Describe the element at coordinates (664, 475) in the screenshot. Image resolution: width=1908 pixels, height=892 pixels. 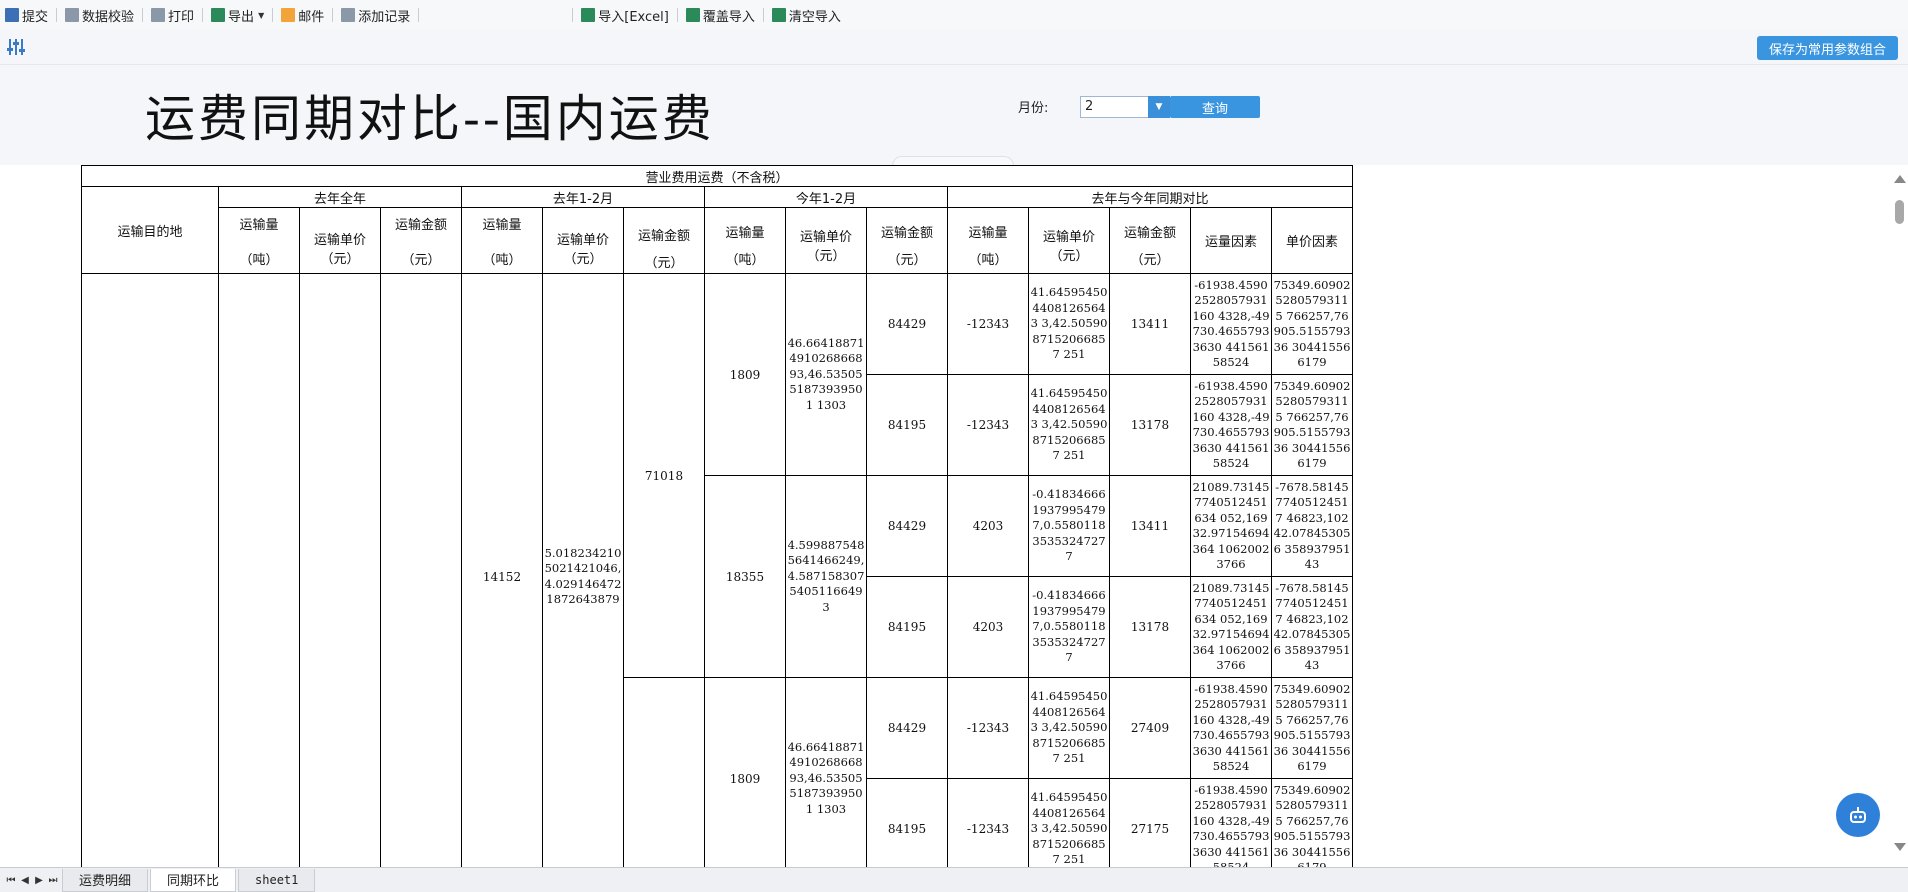
I see `lastyear-jf-amount-cell: 71018` at that location.